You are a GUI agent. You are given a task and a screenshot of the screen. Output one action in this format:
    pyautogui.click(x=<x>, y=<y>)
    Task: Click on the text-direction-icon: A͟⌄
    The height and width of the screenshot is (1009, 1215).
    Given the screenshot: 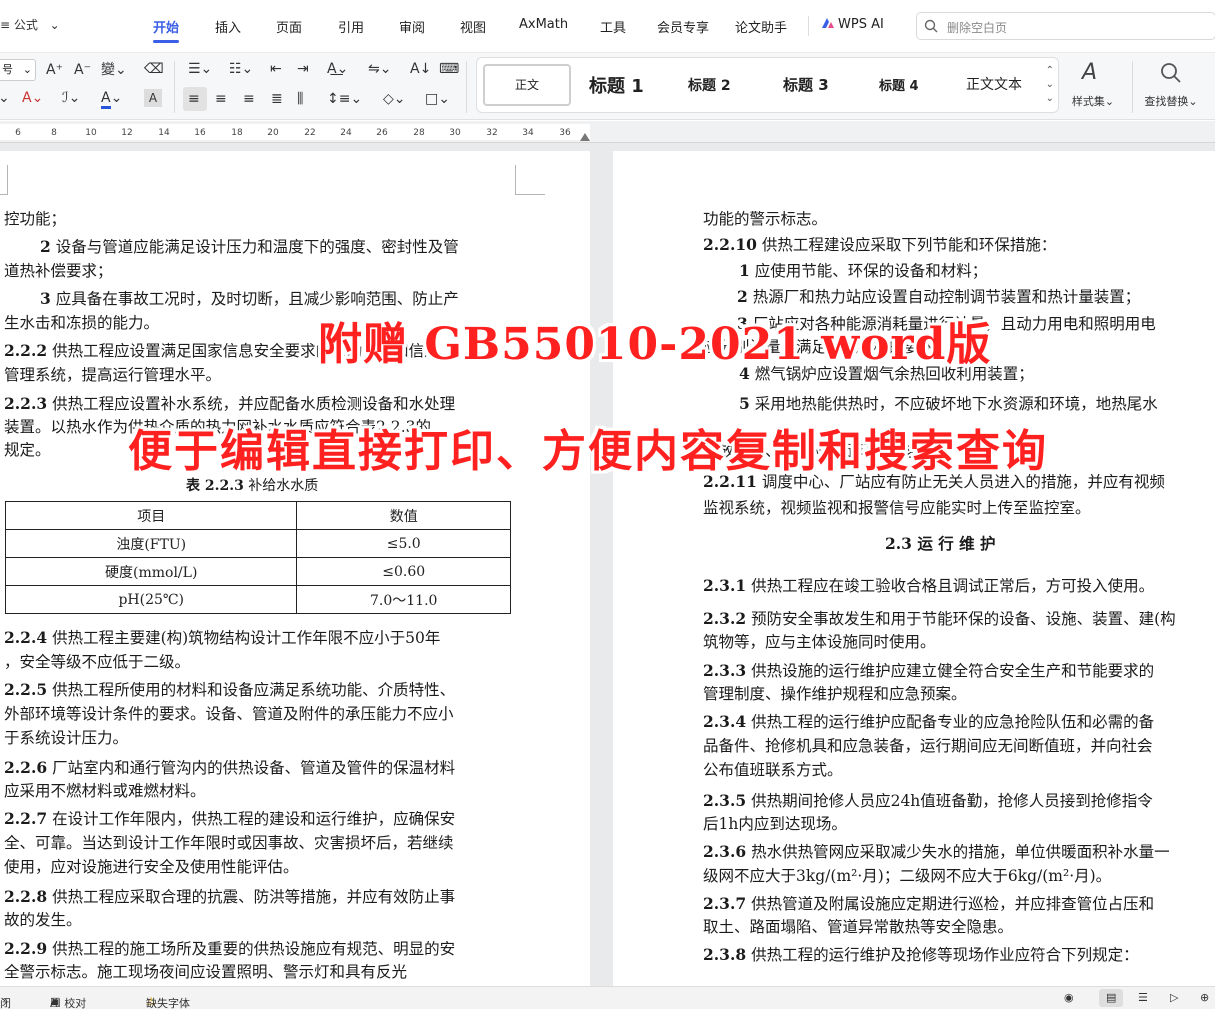 What is the action you would take?
    pyautogui.click(x=337, y=69)
    